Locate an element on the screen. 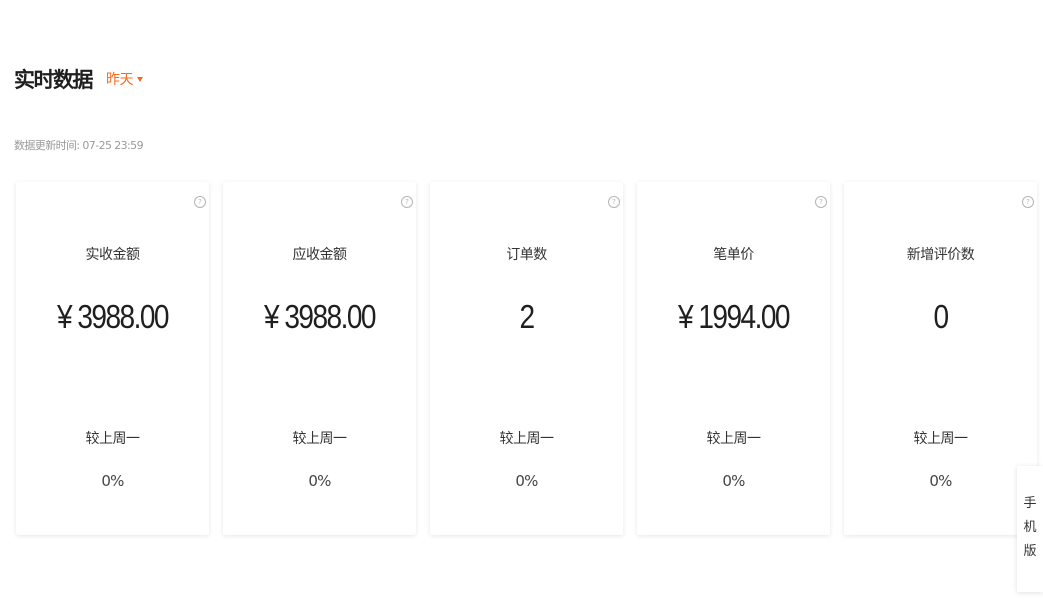 The width and height of the screenshot is (1043, 605). metric-label: 实收金额 is located at coordinates (113, 255).